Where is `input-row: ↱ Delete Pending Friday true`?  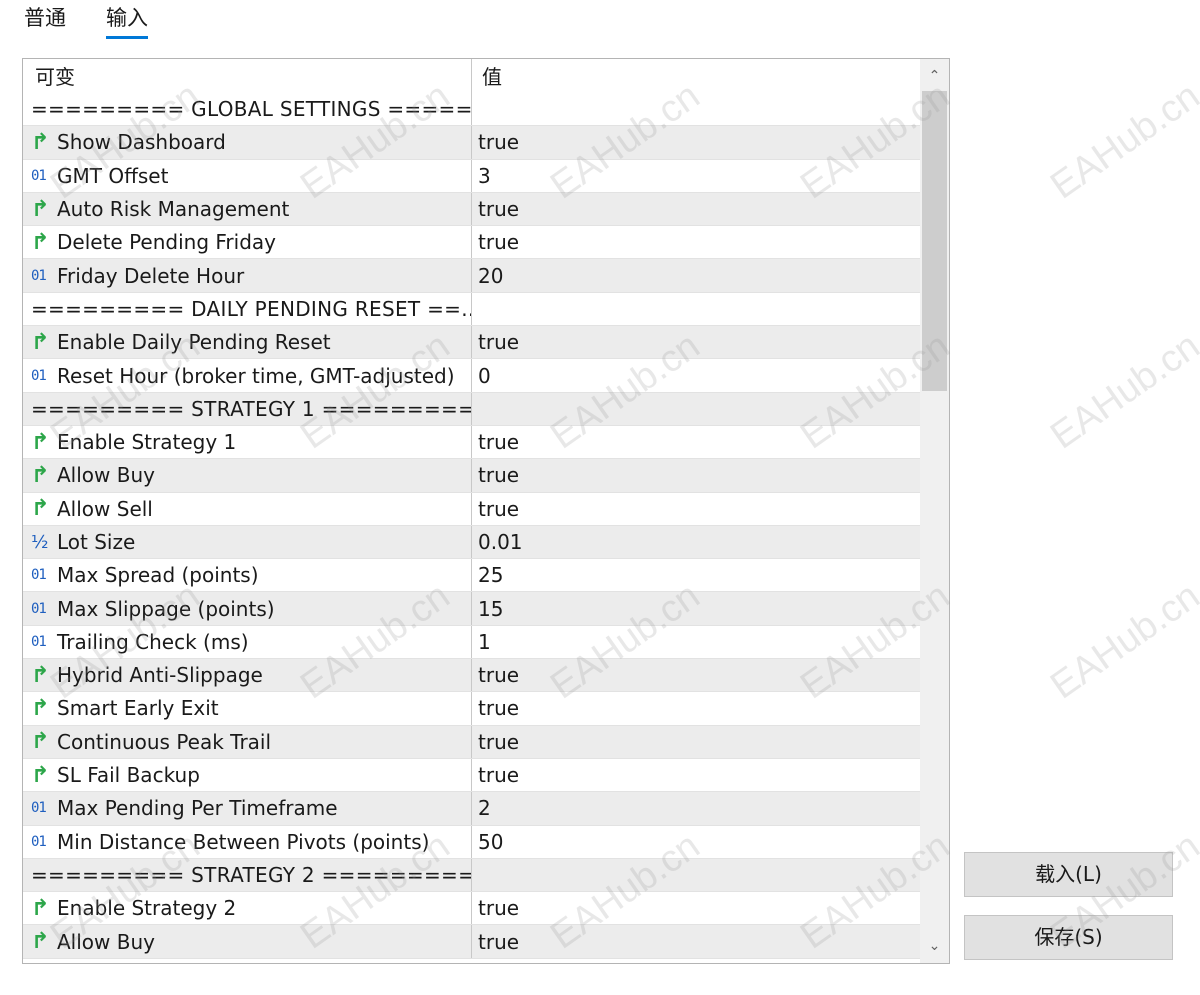 input-row: ↱ Delete Pending Friday true is located at coordinates (471, 243).